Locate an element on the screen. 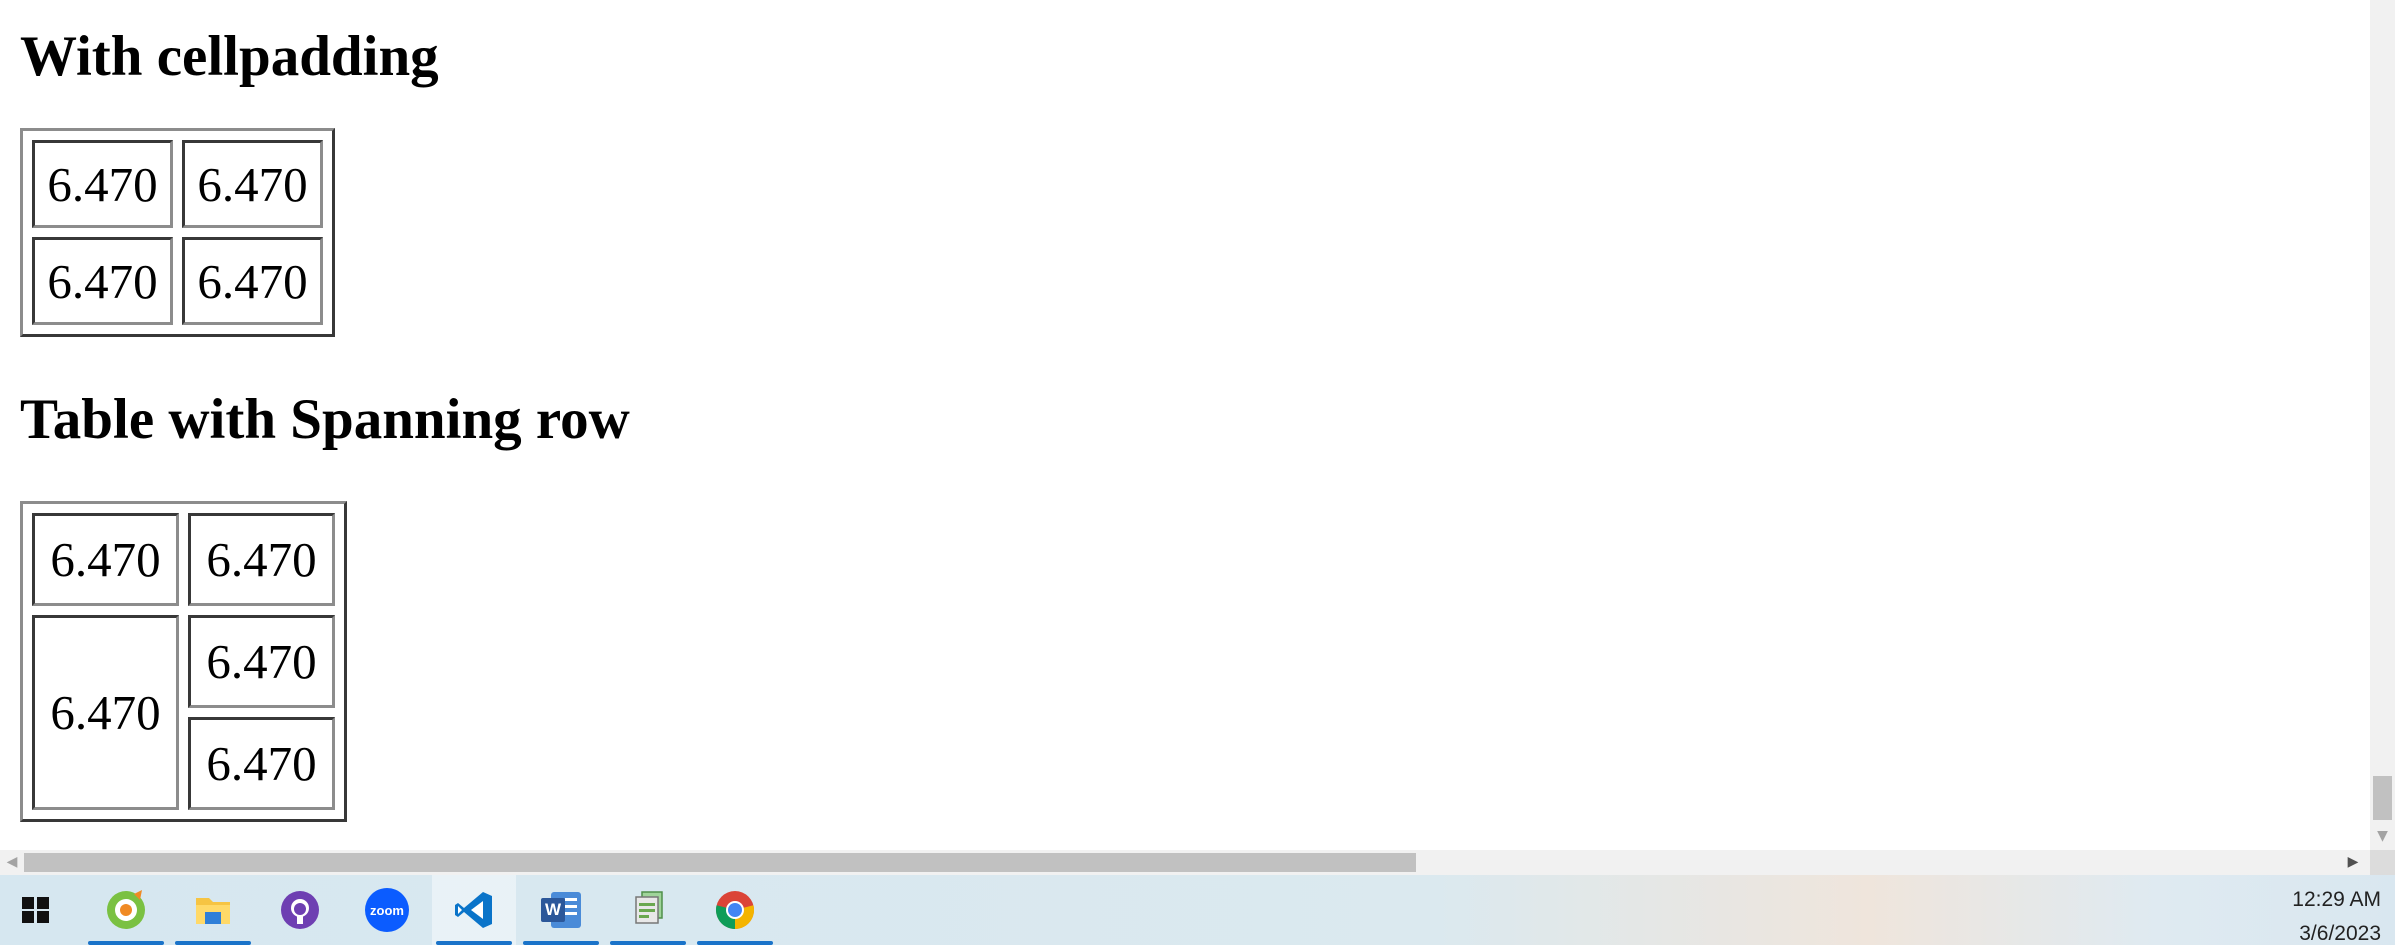  qq-browser-icon is located at coordinates (126, 909).